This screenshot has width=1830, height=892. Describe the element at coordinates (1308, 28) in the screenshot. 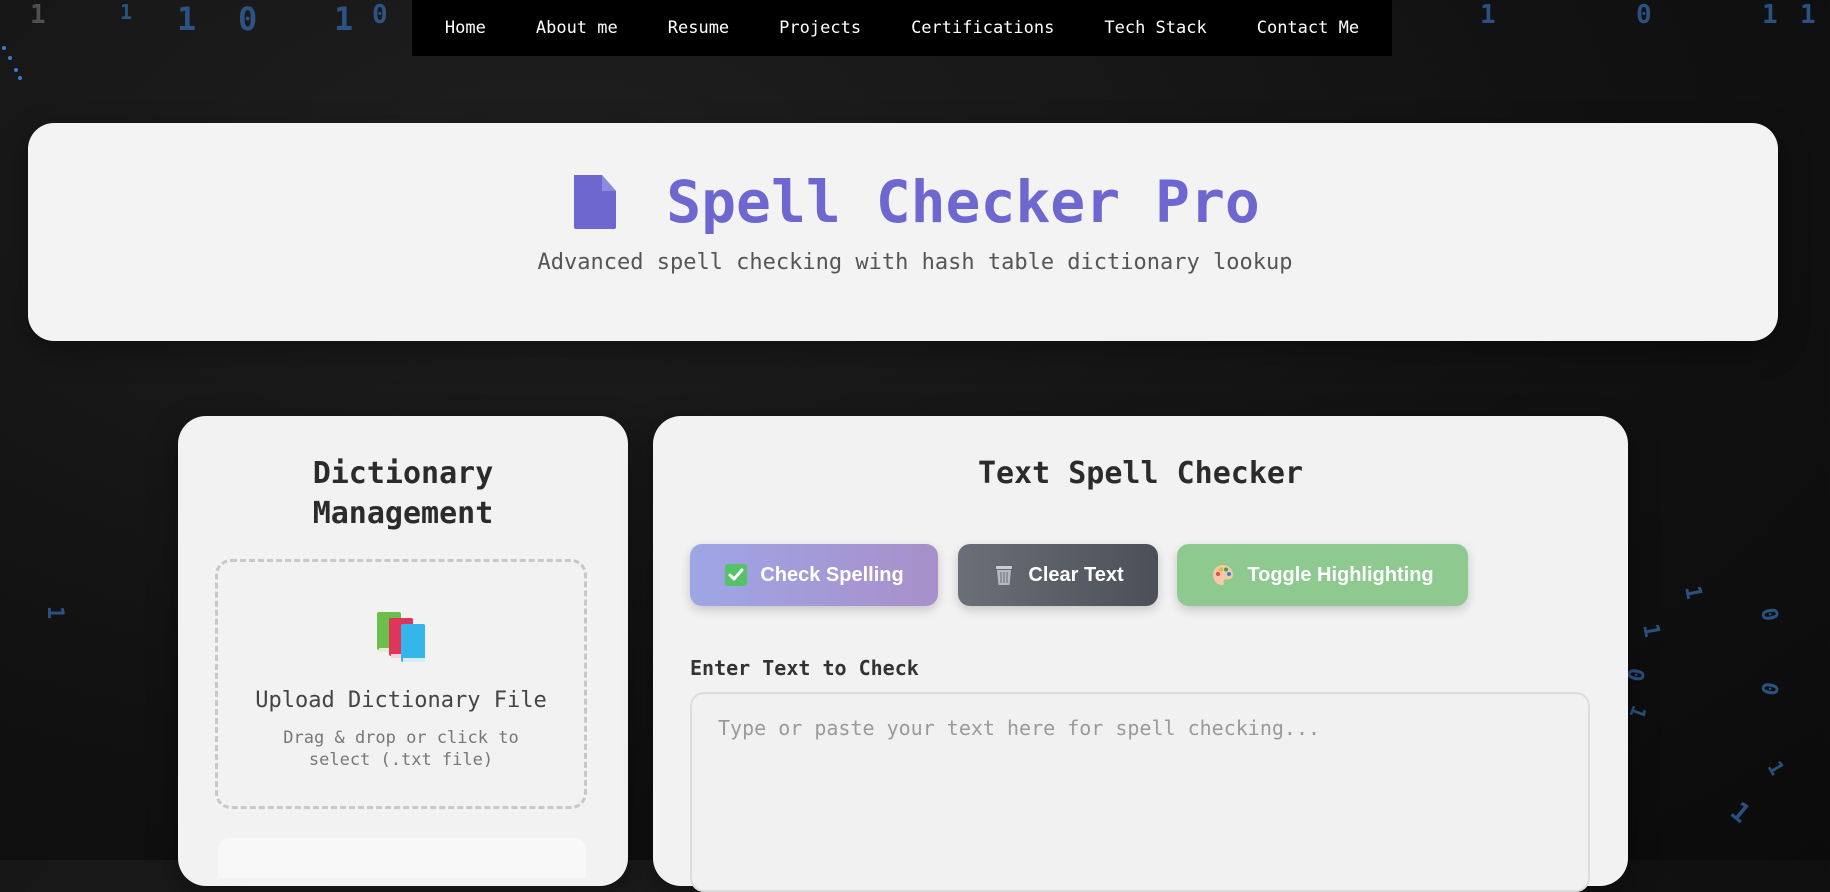

I see `nav-contact-me: Contact Me` at that location.